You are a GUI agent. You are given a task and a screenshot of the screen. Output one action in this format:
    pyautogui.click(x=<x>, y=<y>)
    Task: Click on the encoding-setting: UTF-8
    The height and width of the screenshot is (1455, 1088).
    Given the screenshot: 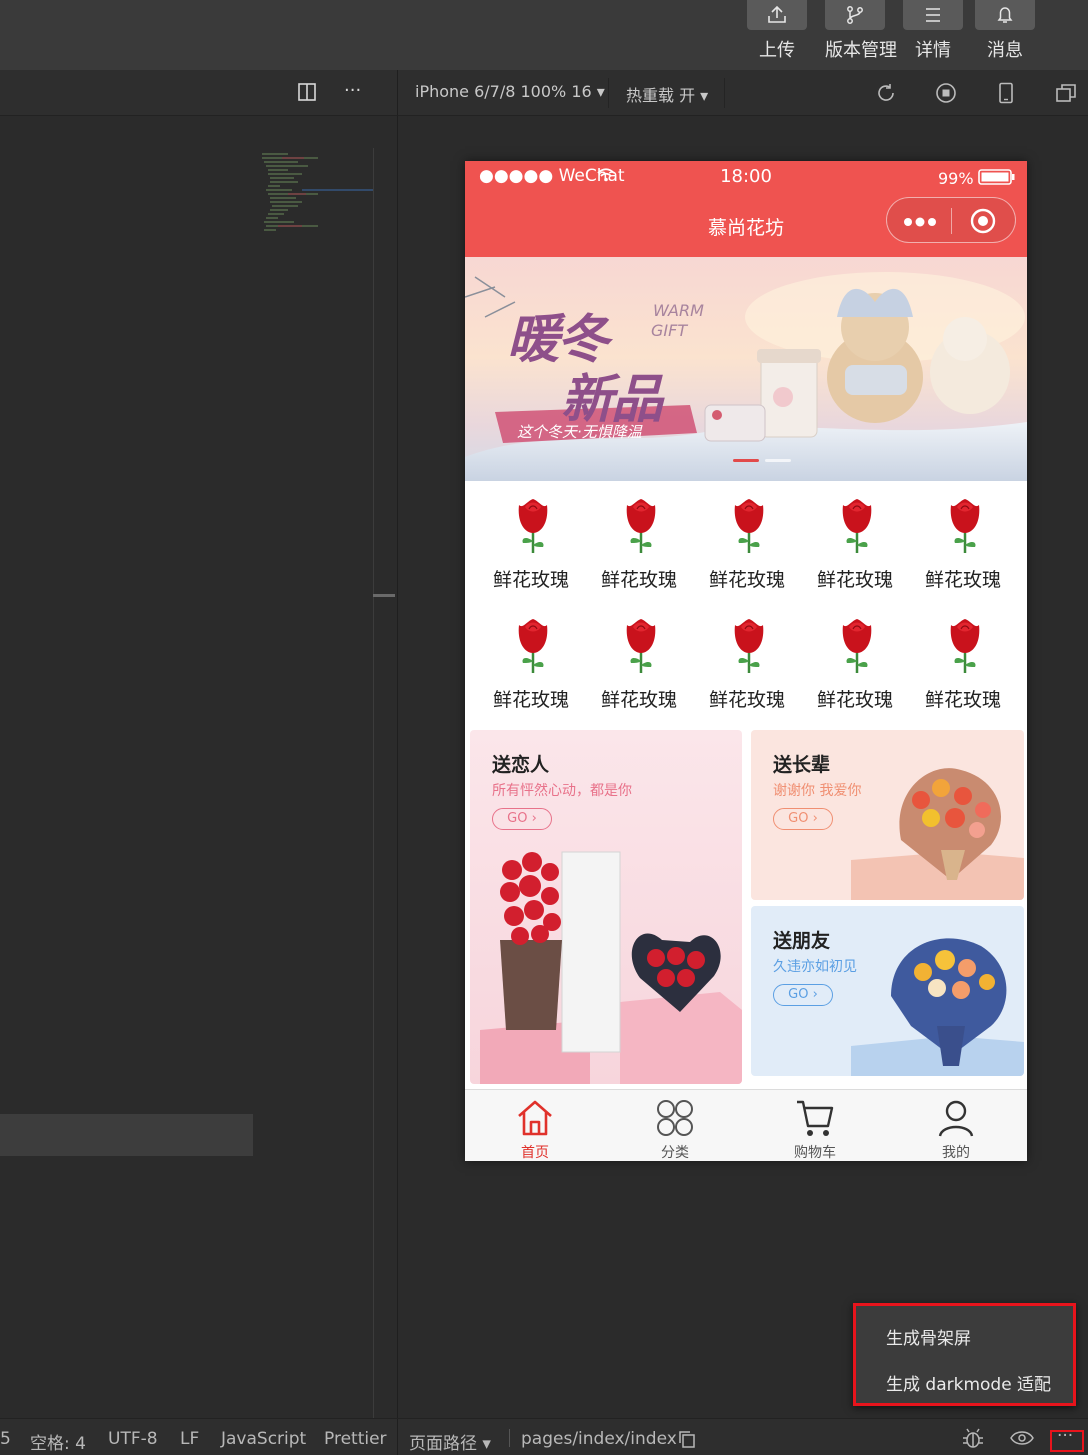 What is the action you would take?
    pyautogui.click(x=133, y=1439)
    